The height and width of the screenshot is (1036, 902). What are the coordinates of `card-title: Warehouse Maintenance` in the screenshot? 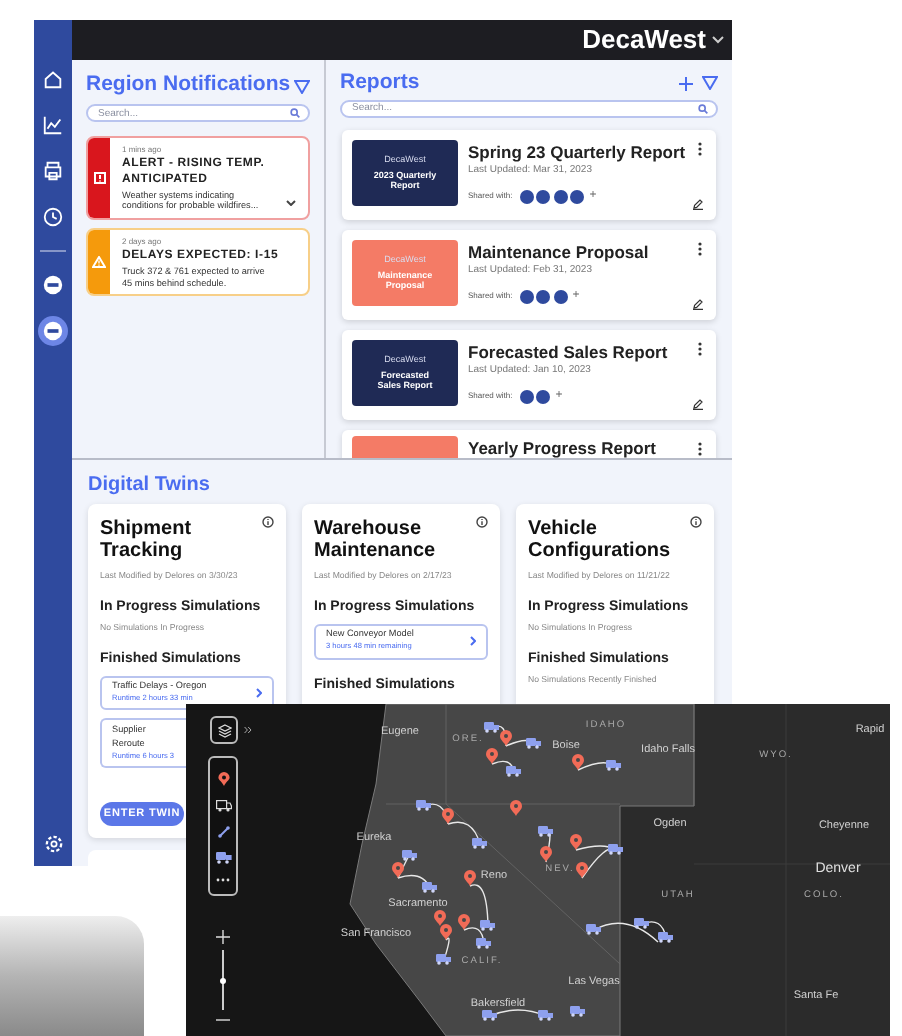 It's located at (376, 540).